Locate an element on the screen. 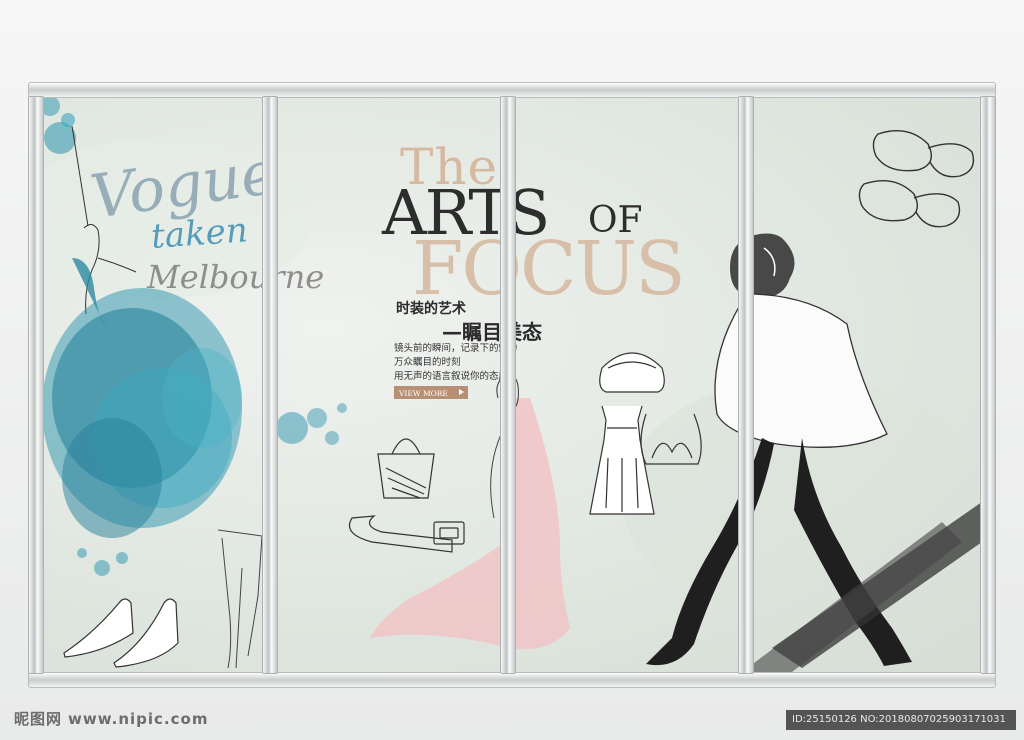 The height and width of the screenshot is (740, 1024). view-more-button: VIEW MORE is located at coordinates (431, 392).